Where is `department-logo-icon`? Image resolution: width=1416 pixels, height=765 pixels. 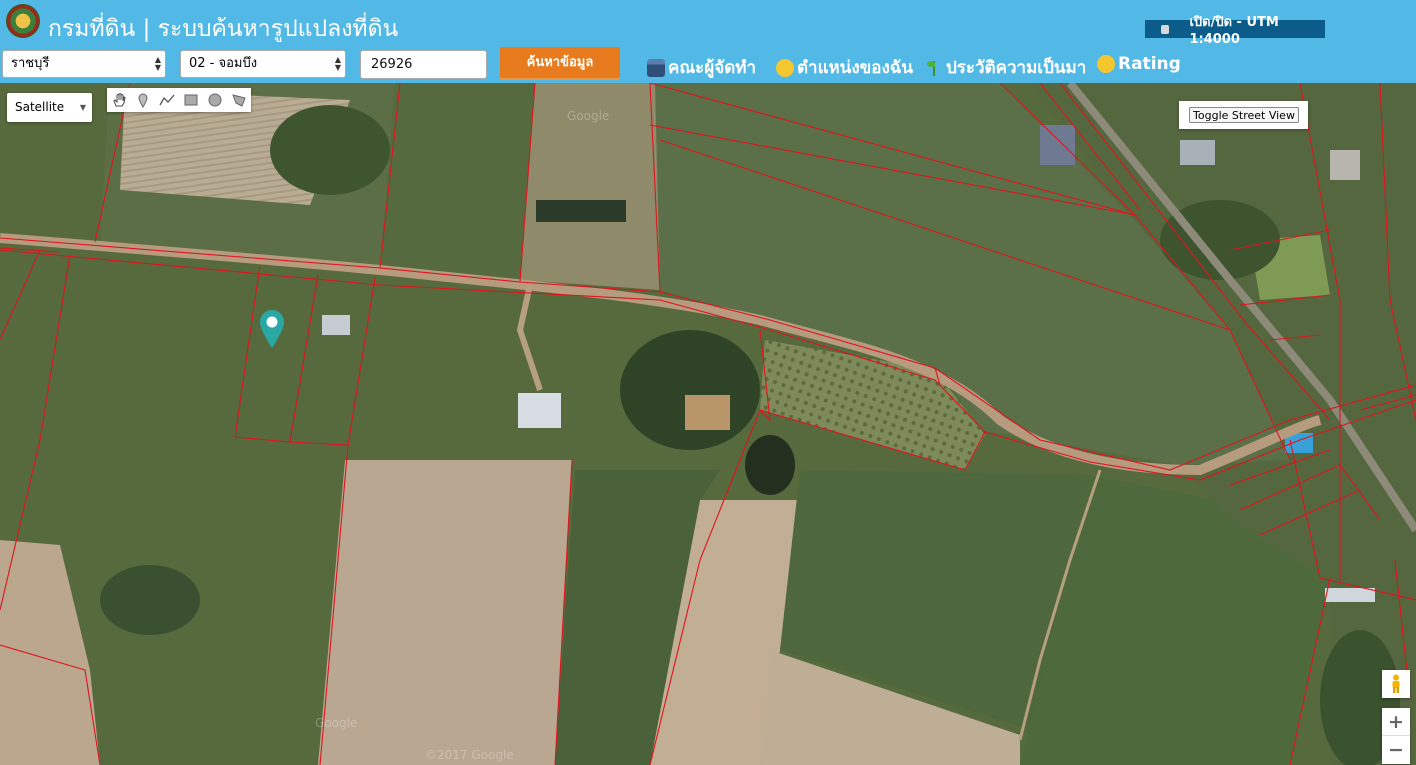 department-logo-icon is located at coordinates (23, 21).